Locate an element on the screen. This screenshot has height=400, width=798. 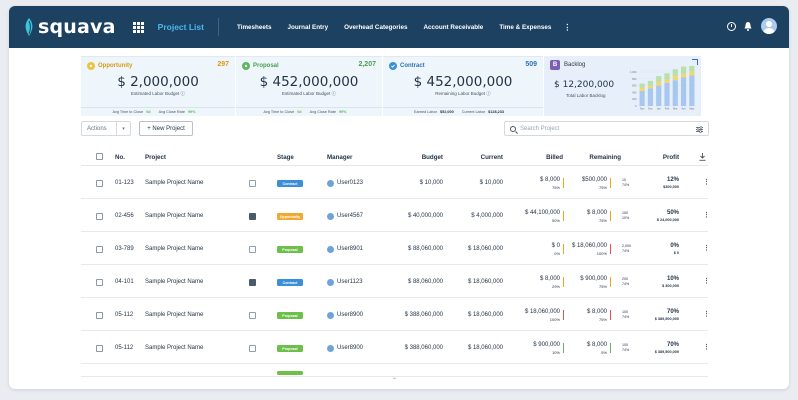
apps-grid-icon is located at coordinates (138, 27).